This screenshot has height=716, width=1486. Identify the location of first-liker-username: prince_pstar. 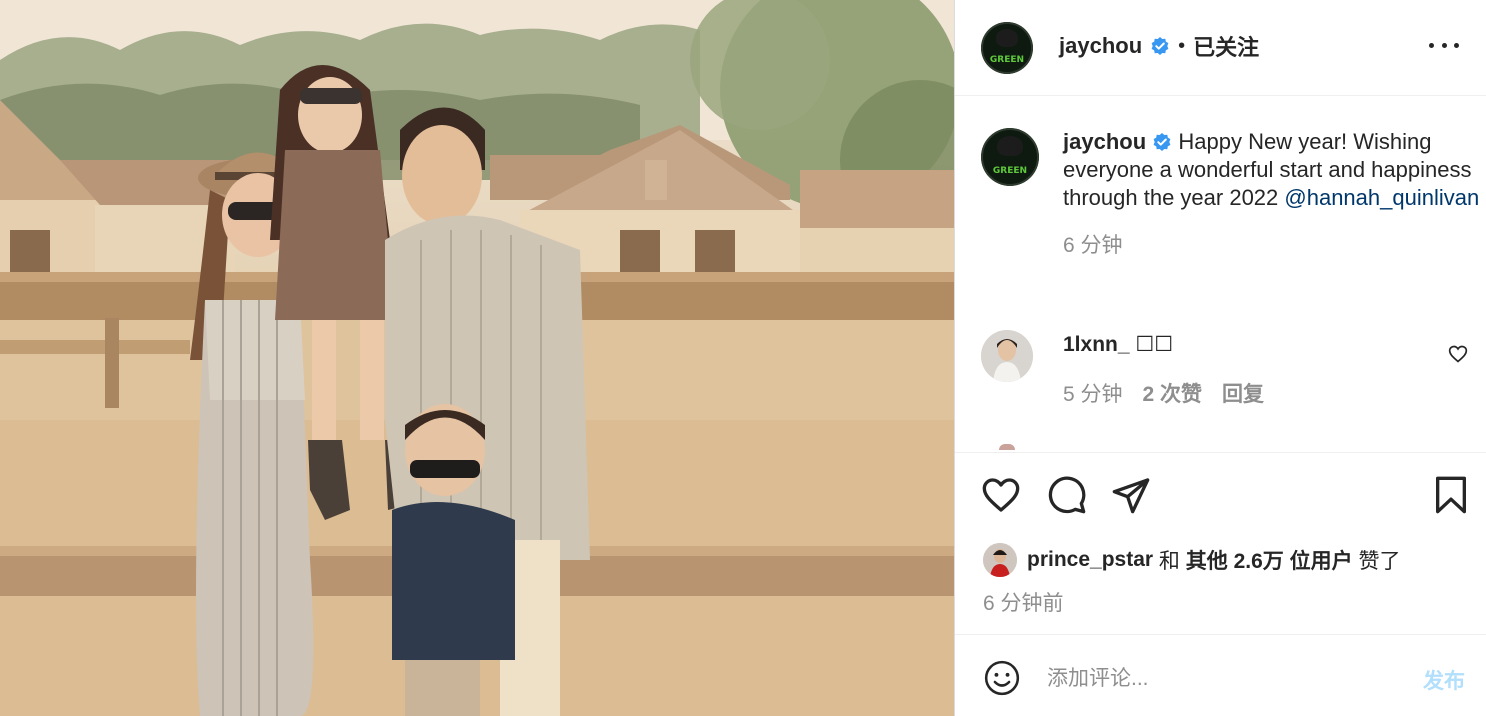
(1090, 560).